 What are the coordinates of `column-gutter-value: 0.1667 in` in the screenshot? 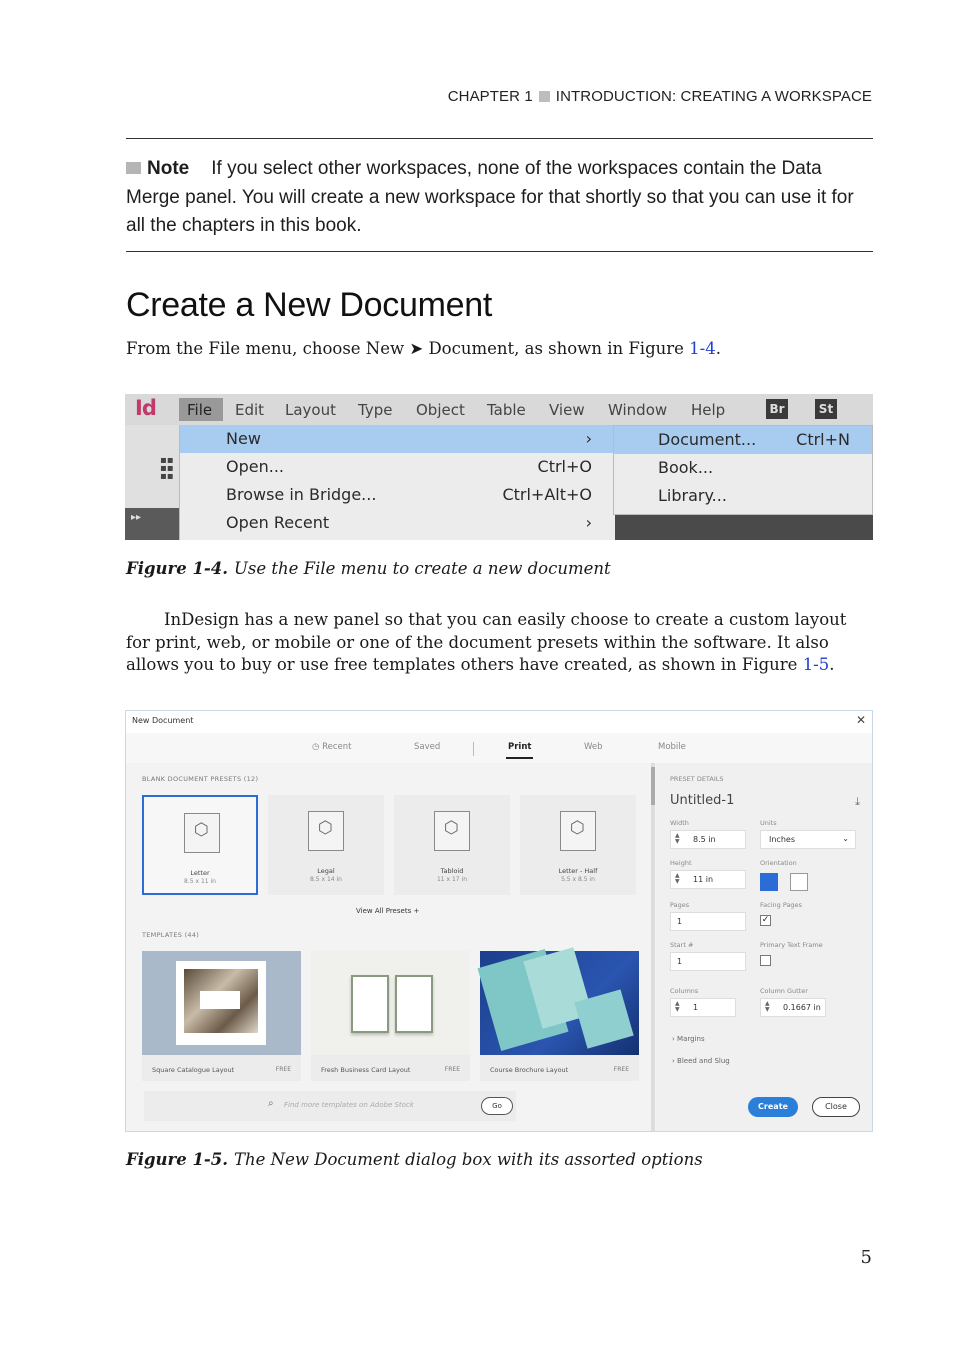 It's located at (802, 1007).